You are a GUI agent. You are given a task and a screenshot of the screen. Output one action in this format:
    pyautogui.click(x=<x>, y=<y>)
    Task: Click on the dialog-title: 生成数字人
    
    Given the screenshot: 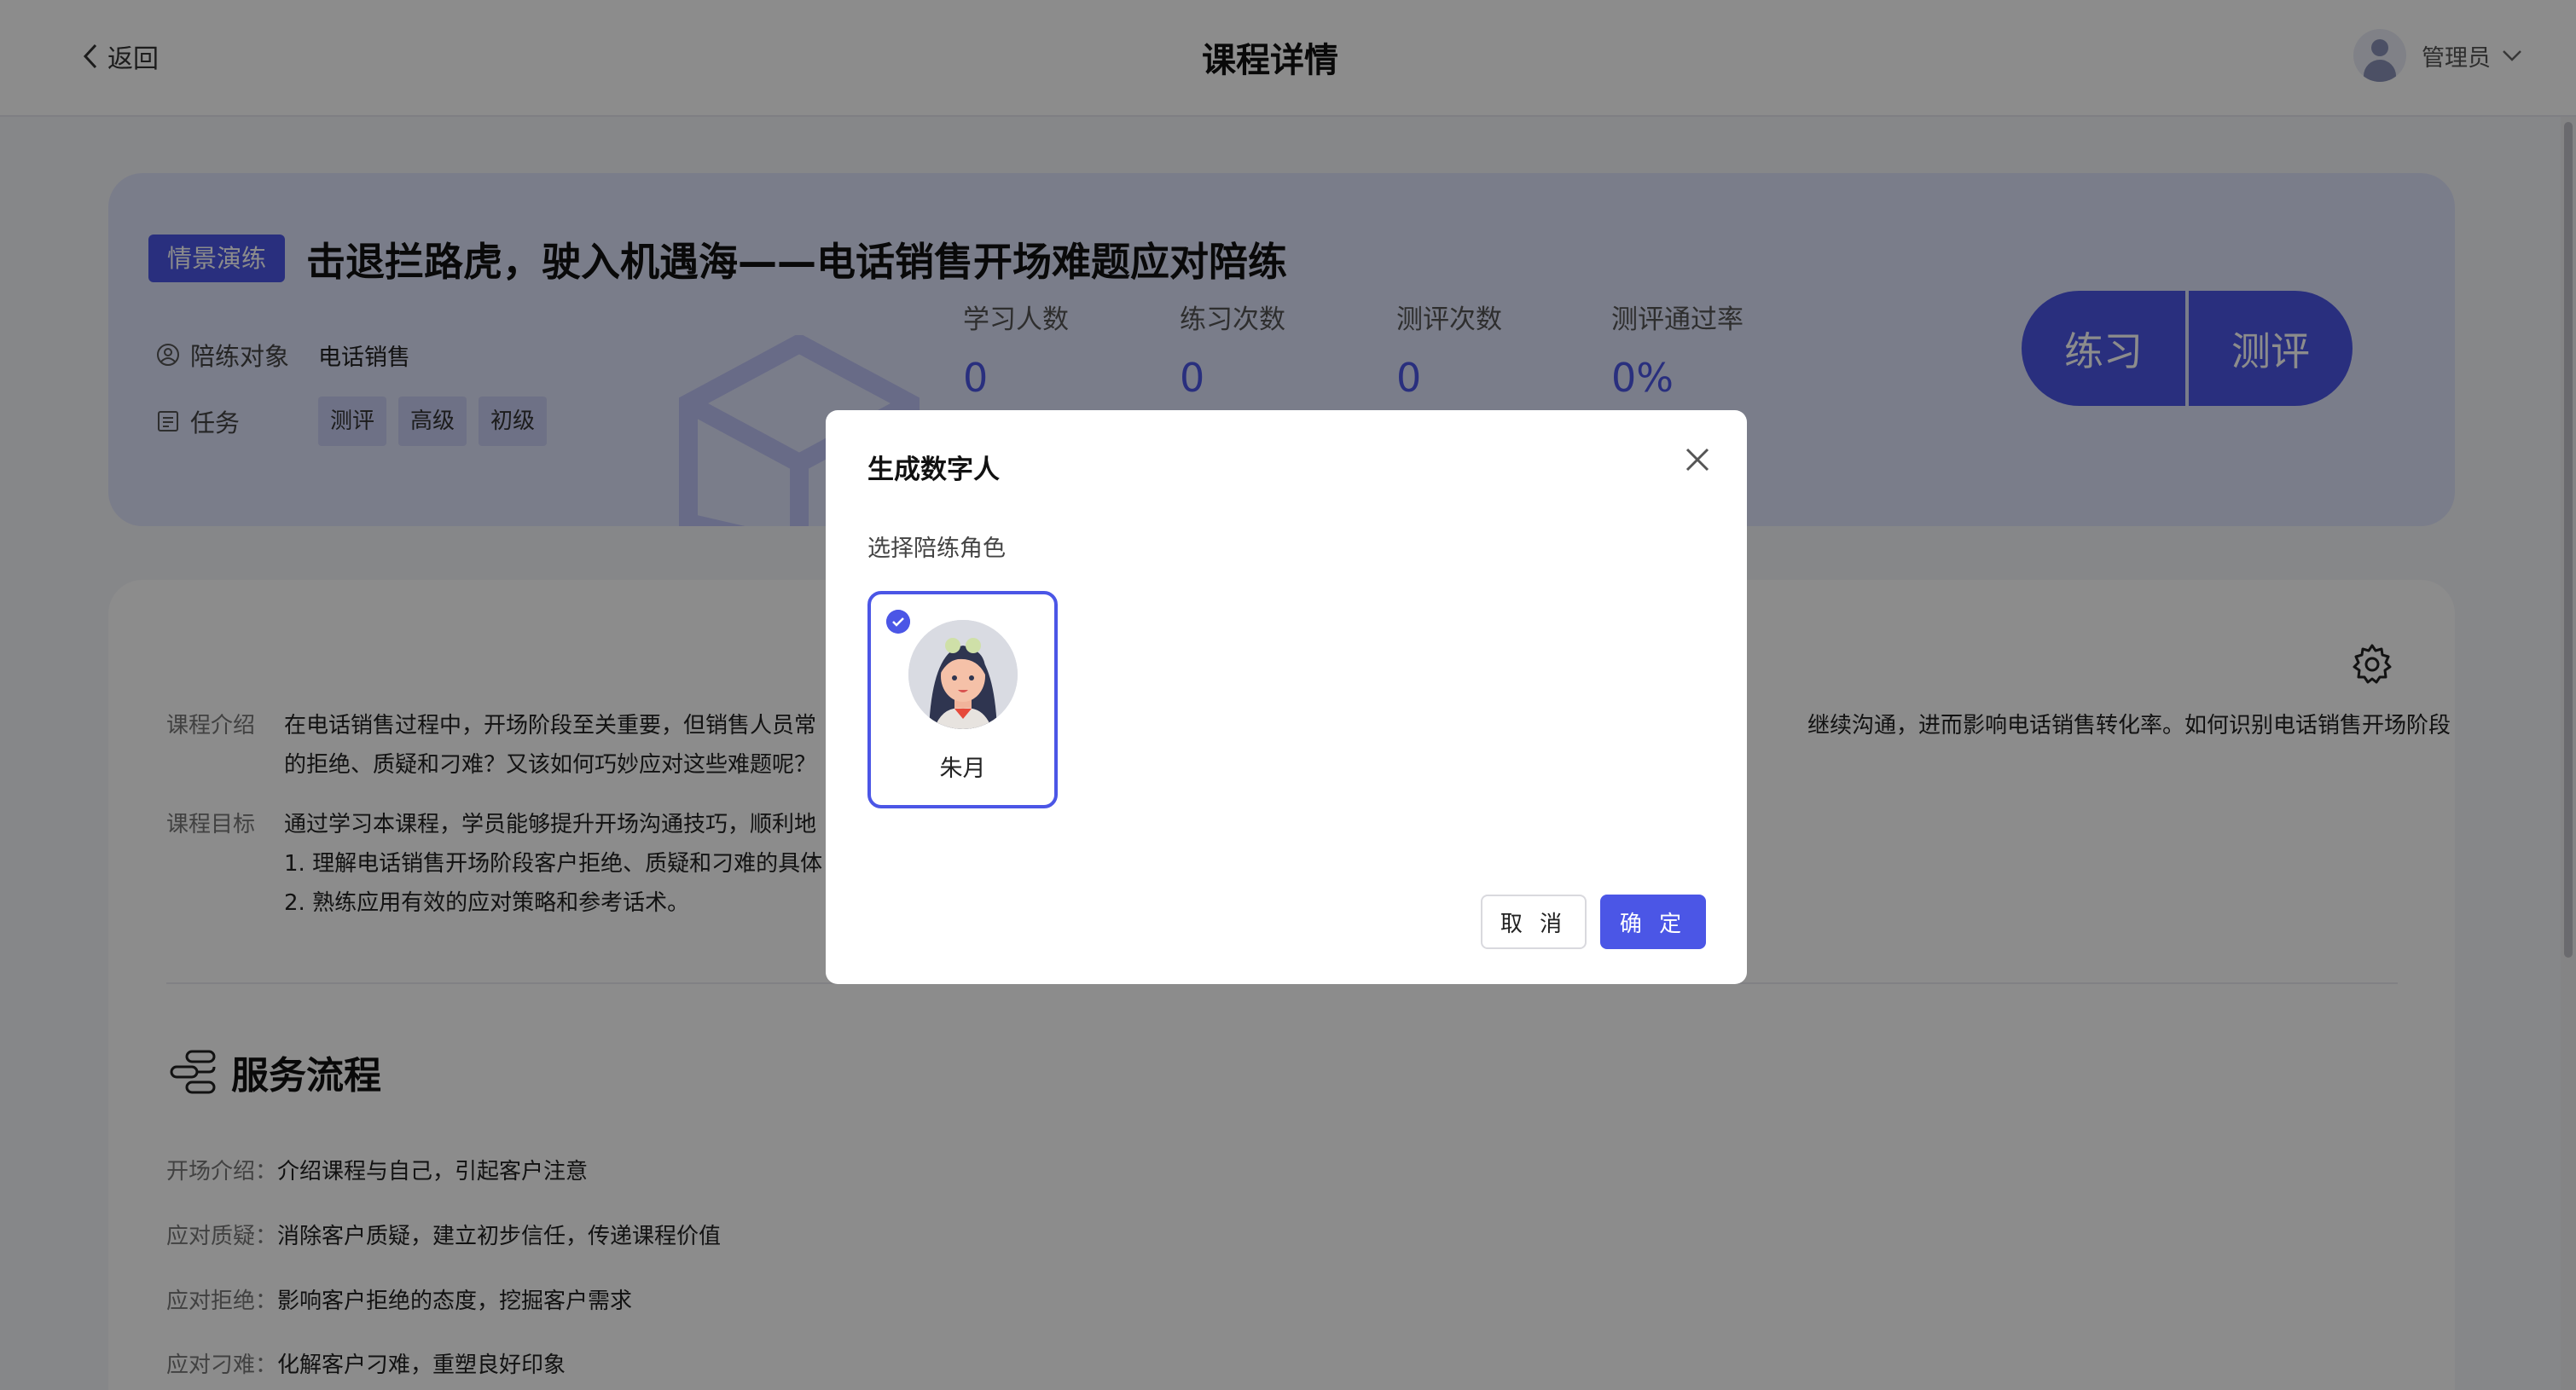 What is the action you would take?
    pyautogui.click(x=933, y=470)
    